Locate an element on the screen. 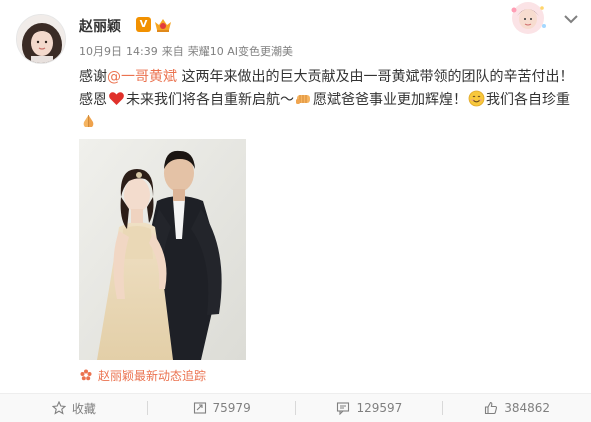 The width and height of the screenshot is (591, 422). repost-button: 75979 is located at coordinates (222, 408).